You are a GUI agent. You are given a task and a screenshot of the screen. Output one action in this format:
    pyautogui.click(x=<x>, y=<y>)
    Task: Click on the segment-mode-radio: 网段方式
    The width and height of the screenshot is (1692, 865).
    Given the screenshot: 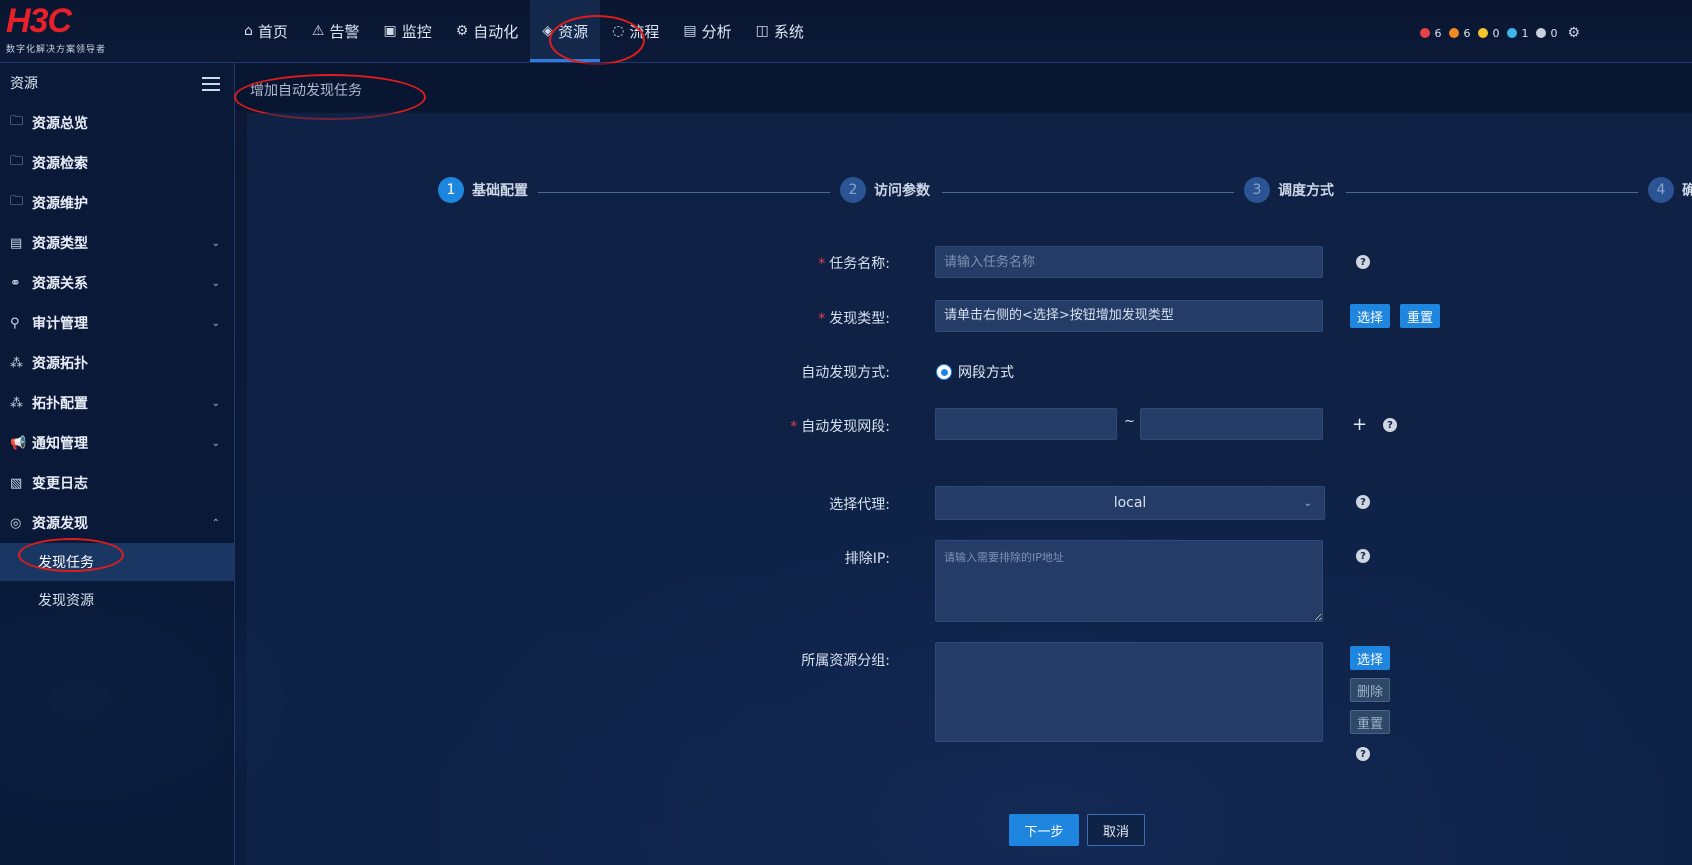 What is the action you would take?
    pyautogui.click(x=975, y=372)
    